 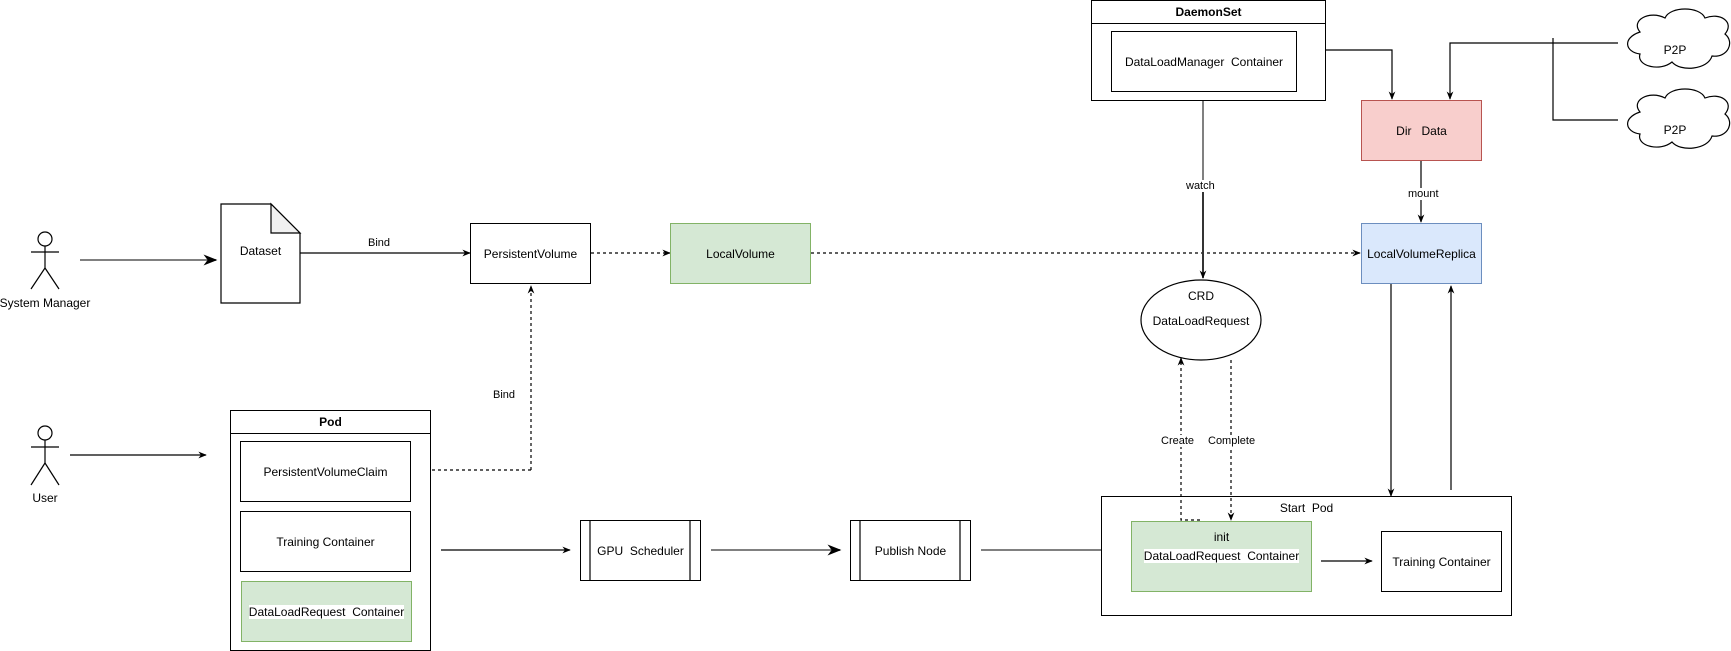 What do you see at coordinates (45, 498) in the screenshot?
I see `user-label: User` at bounding box center [45, 498].